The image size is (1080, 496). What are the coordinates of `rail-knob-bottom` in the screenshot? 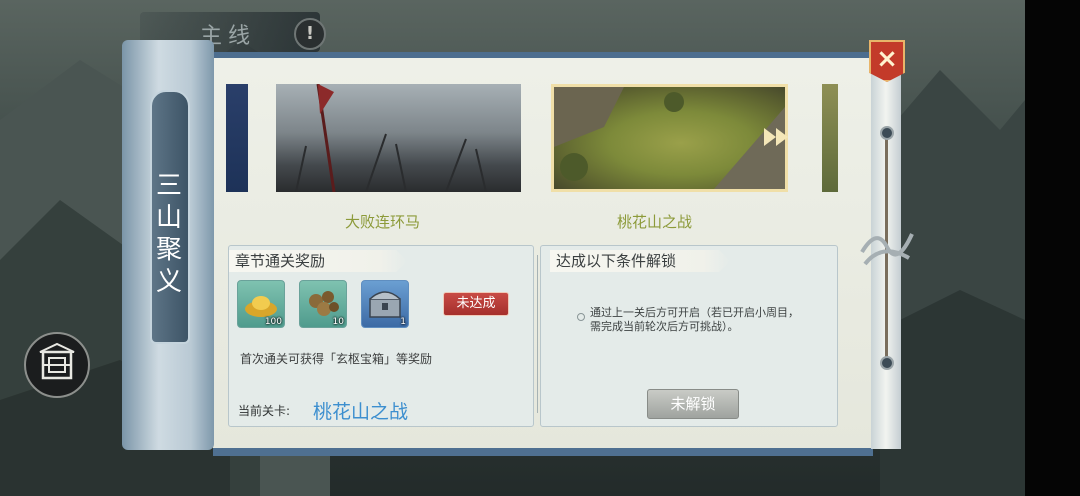 It's located at (887, 363).